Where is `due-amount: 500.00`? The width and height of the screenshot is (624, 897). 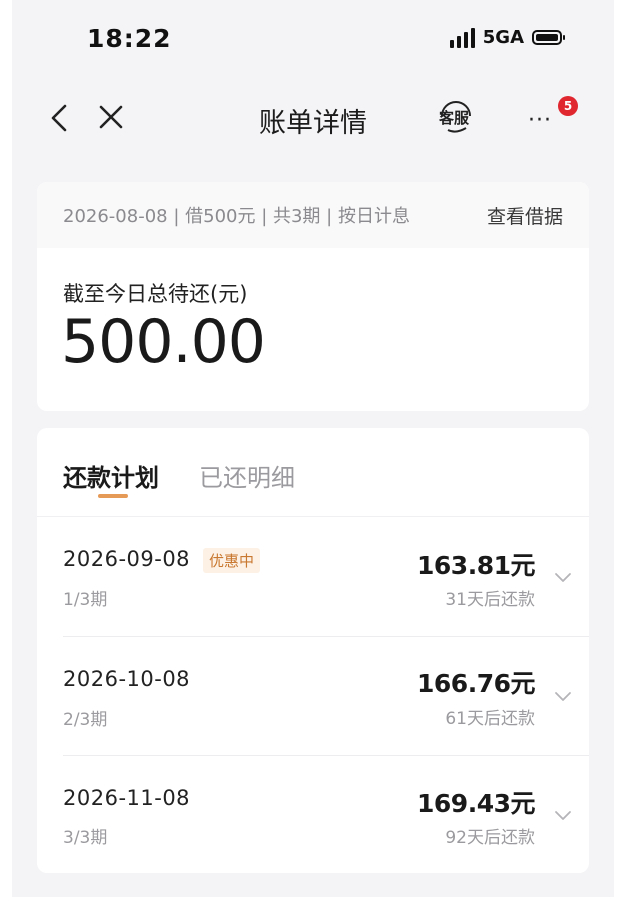
due-amount: 500.00 is located at coordinates (163, 342).